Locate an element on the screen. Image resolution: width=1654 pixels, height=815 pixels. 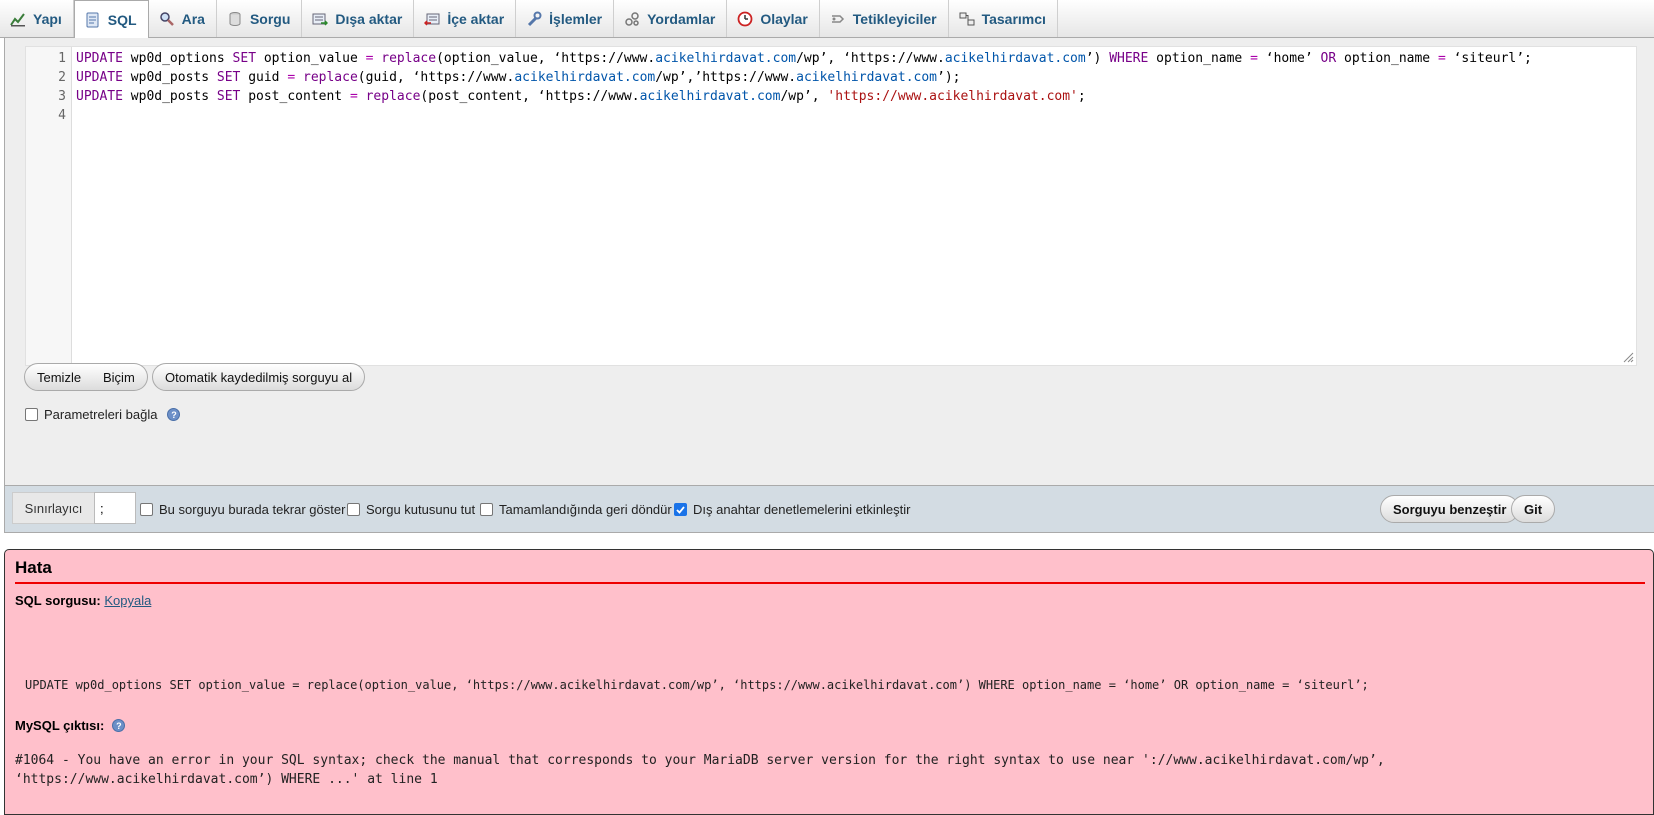
tab-events: Olaylar is located at coordinates (773, 18).